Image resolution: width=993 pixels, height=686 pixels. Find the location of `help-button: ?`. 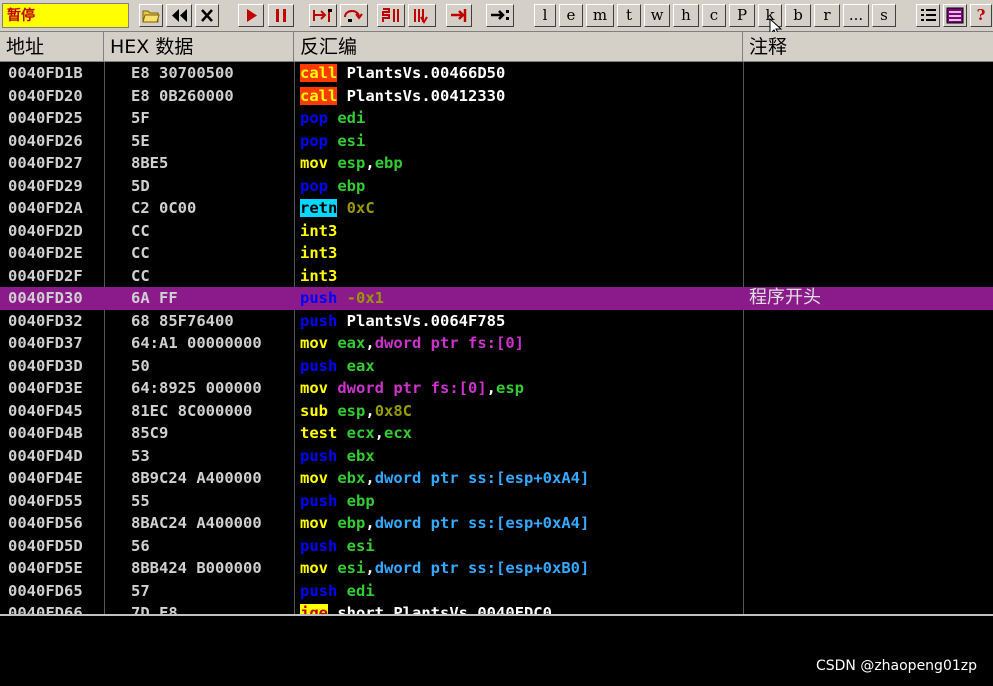

help-button: ? is located at coordinates (981, 15).